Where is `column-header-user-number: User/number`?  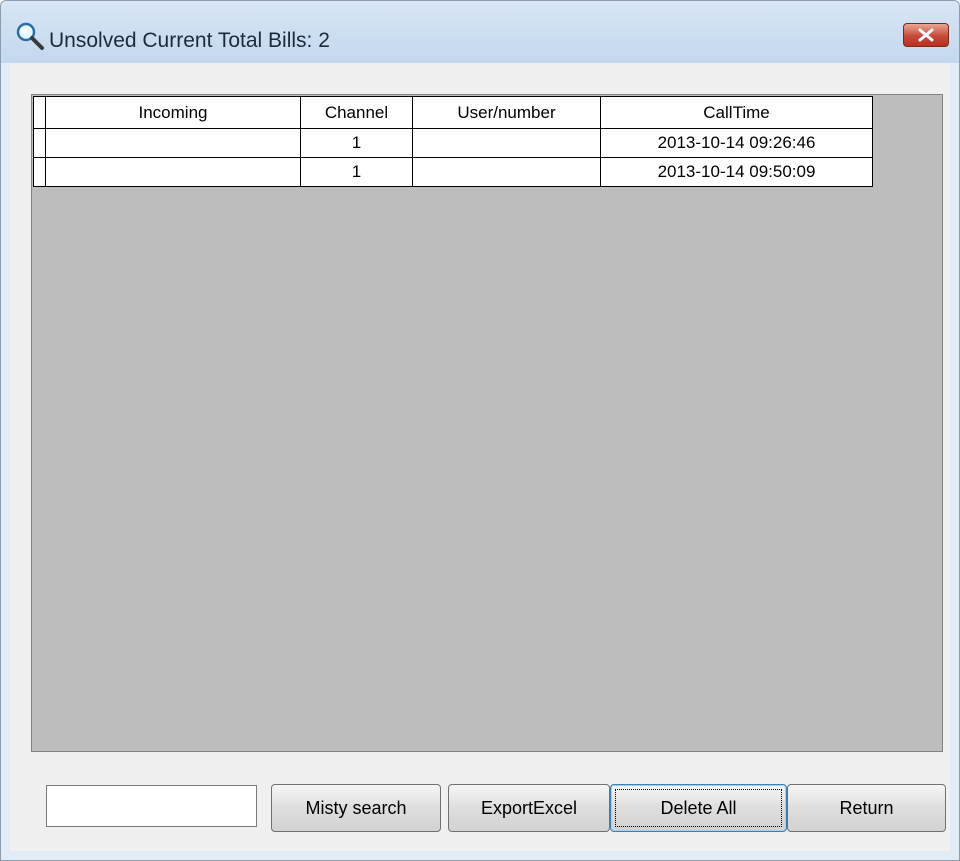 column-header-user-number: User/number is located at coordinates (506, 112).